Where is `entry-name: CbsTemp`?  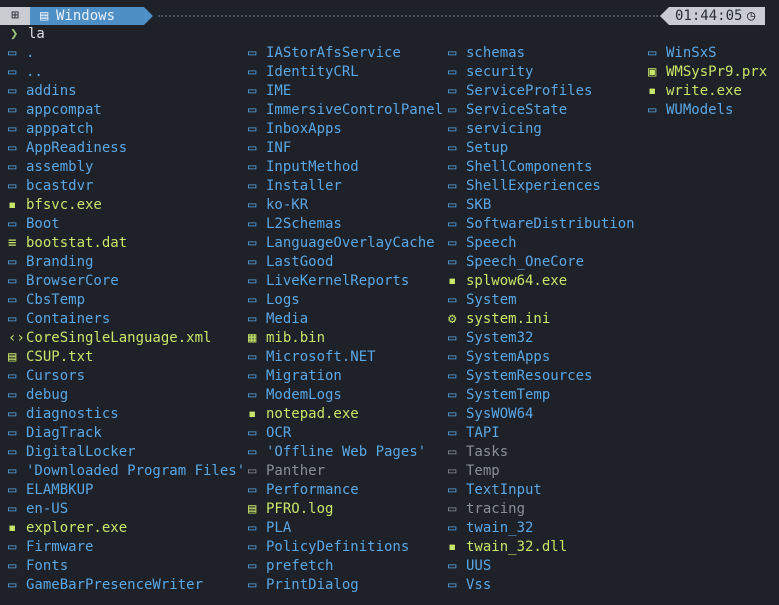 entry-name: CbsTemp is located at coordinates (56, 300).